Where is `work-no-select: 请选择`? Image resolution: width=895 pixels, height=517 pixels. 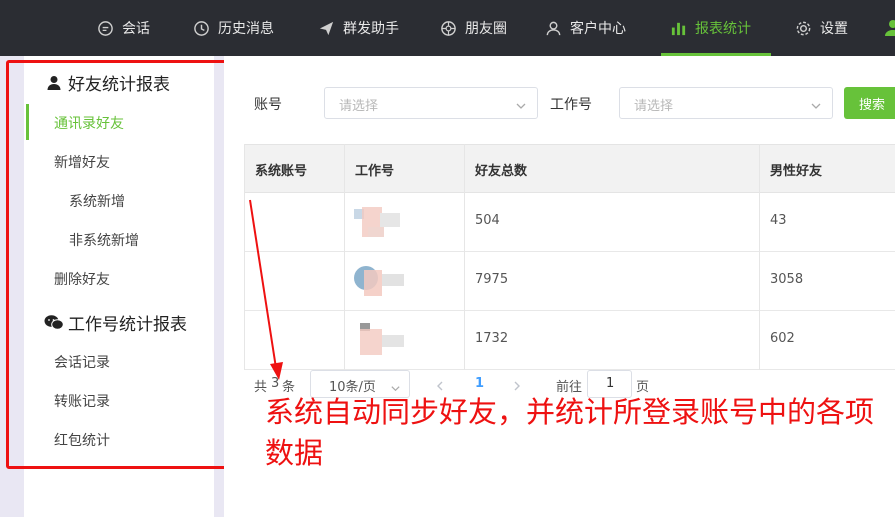
work-no-select: 请选择 is located at coordinates (726, 103).